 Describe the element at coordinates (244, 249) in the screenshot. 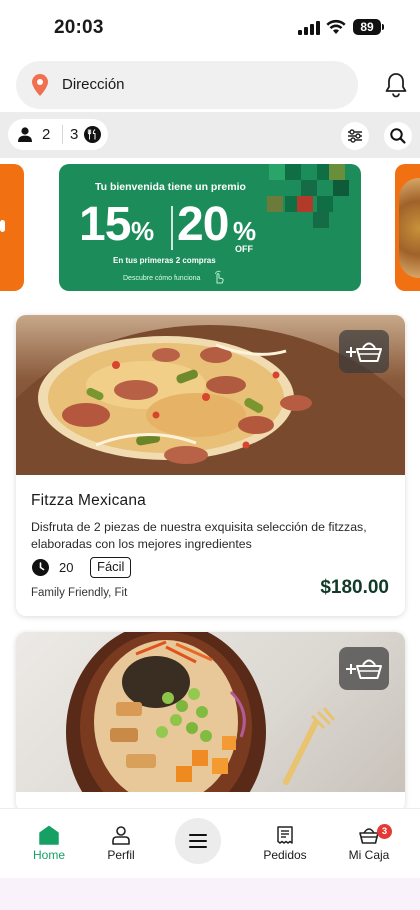

I see `promo-off-label: OFF` at that location.